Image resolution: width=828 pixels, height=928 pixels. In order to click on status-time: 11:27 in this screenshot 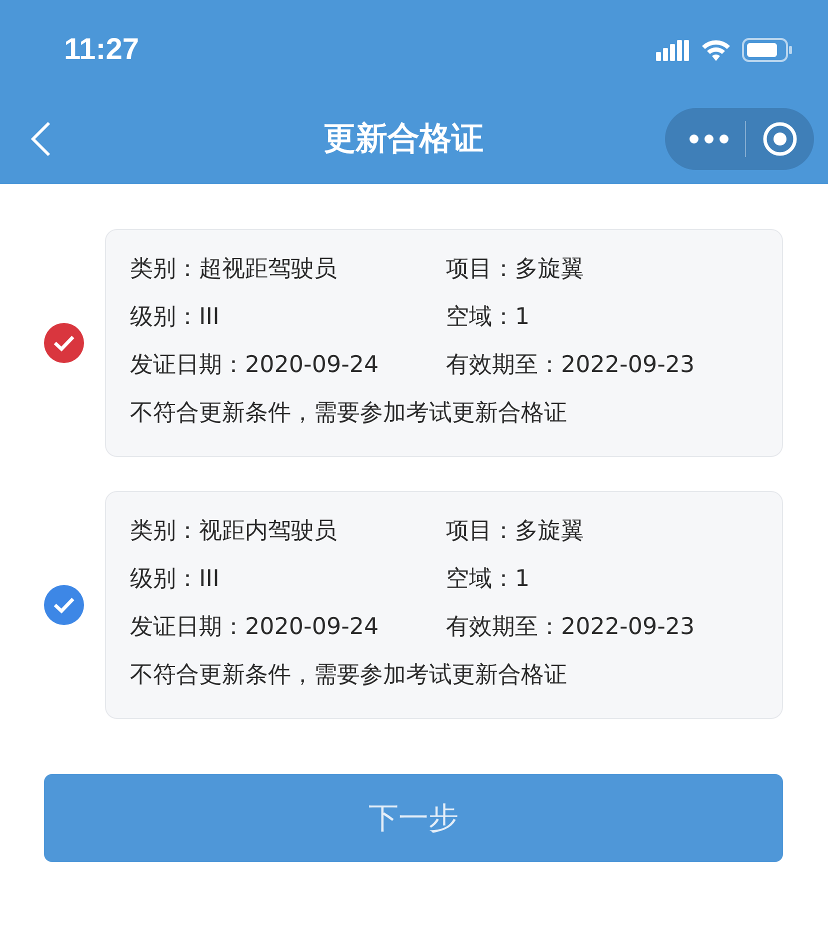, I will do `click(102, 50)`.